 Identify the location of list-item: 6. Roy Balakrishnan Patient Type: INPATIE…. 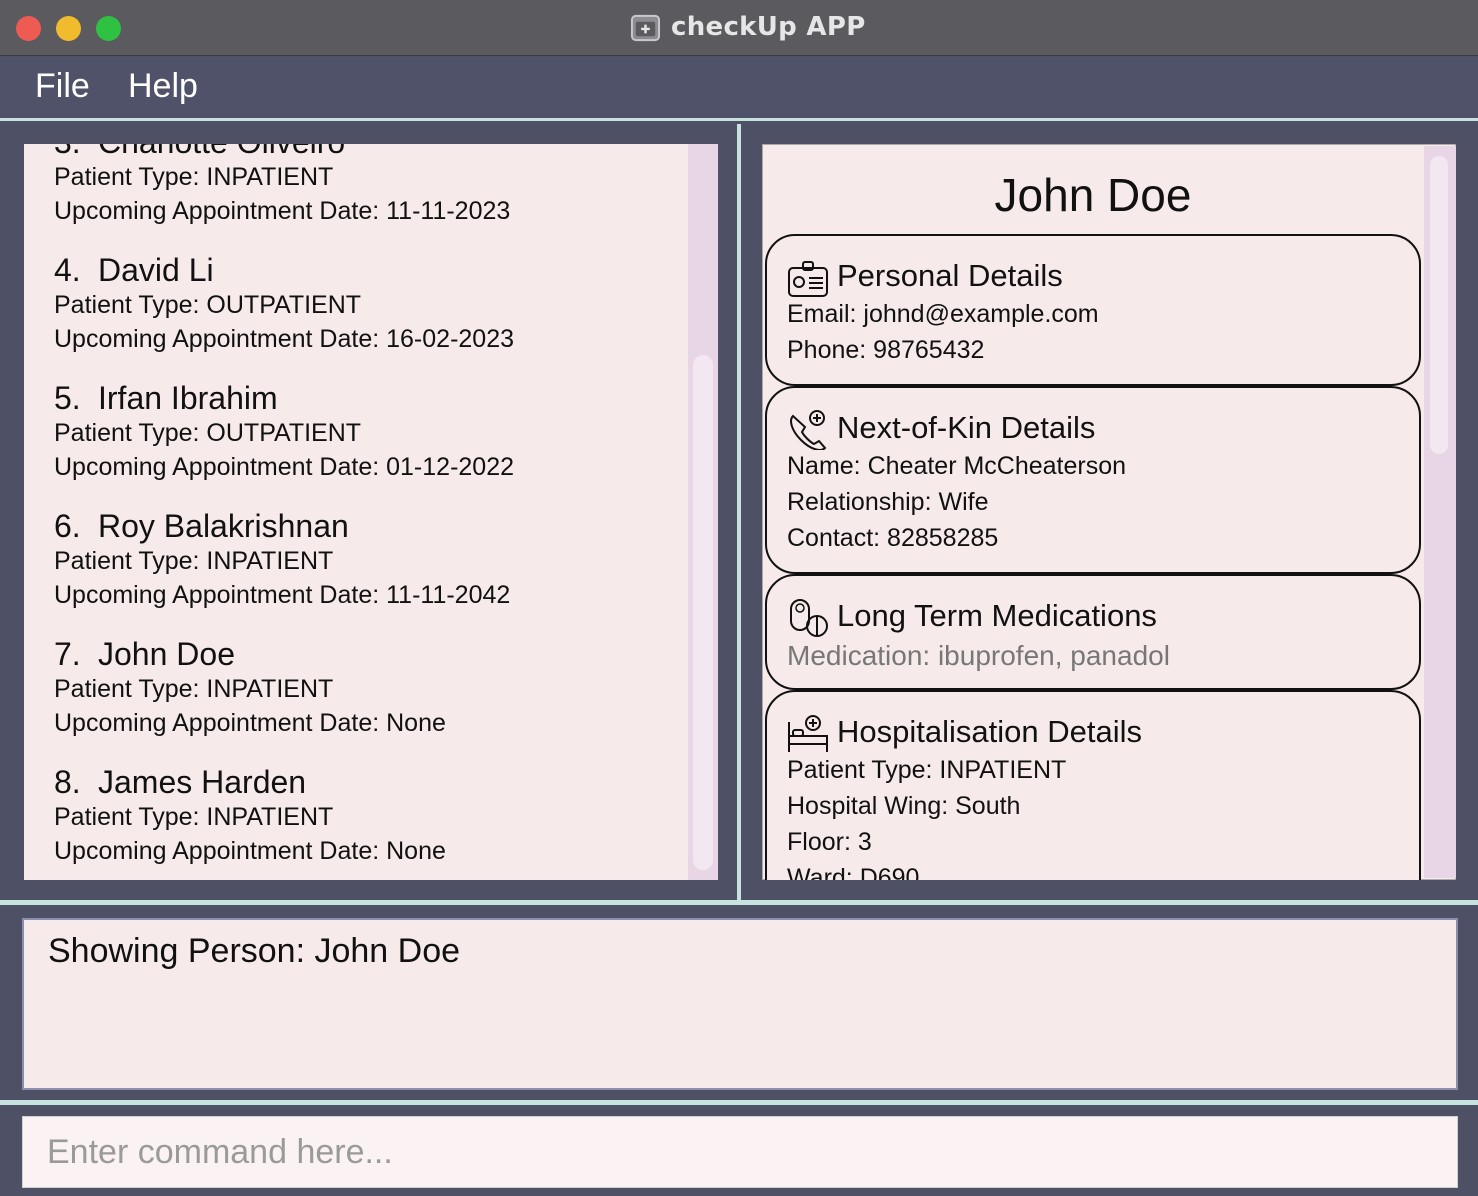
(374, 560).